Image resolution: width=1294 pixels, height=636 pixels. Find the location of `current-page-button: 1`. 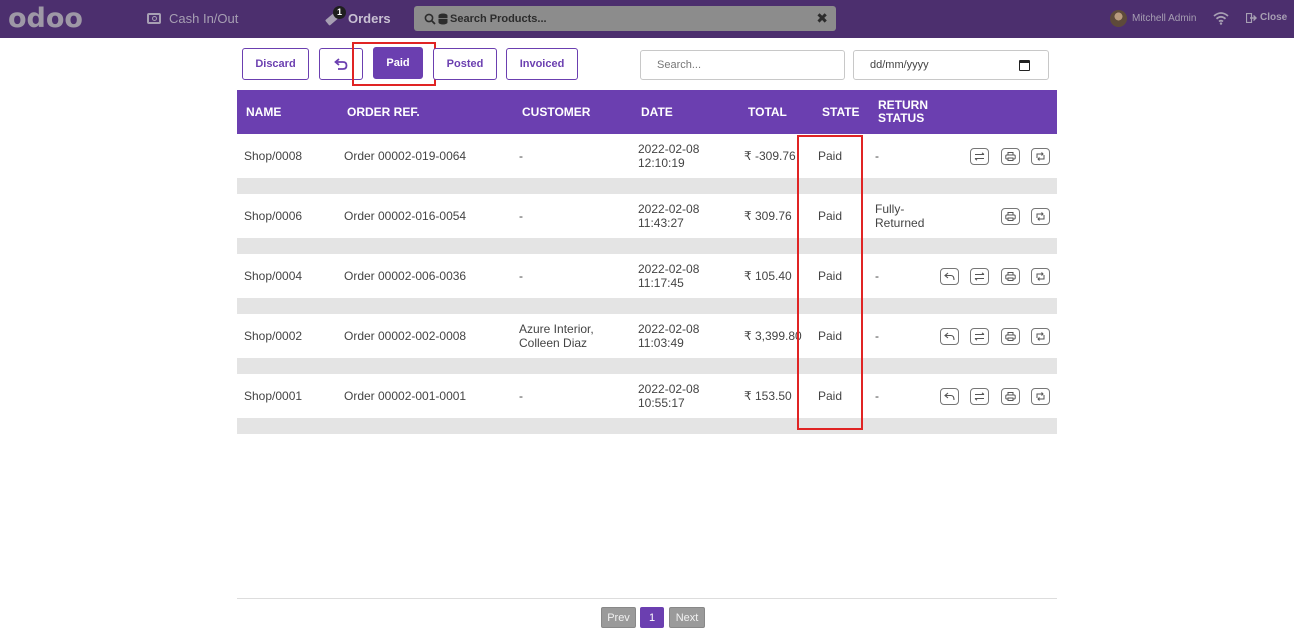

current-page-button: 1 is located at coordinates (652, 617).